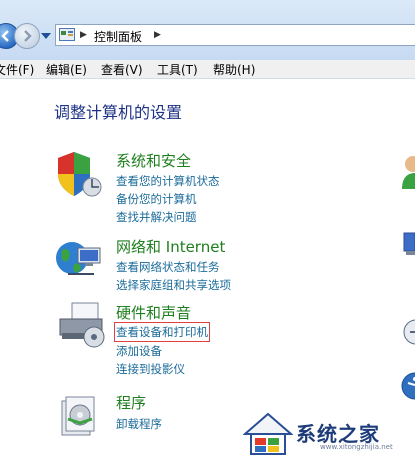  What do you see at coordinates (122, 69) in the screenshot?
I see `menu-view: 查看(V)` at bounding box center [122, 69].